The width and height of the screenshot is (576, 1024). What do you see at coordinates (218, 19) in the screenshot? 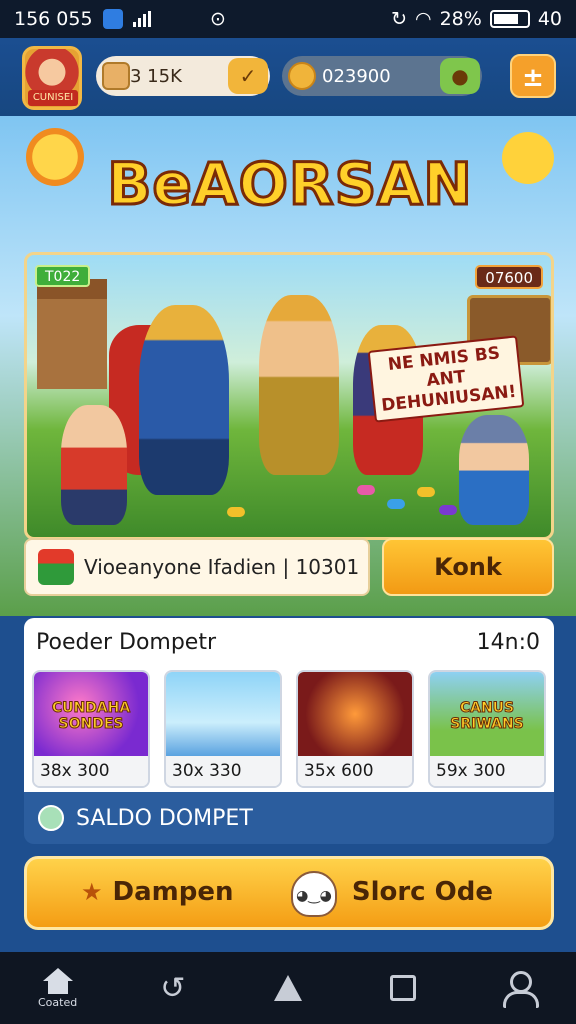
I see `alarm-icon: ⊙` at bounding box center [218, 19].